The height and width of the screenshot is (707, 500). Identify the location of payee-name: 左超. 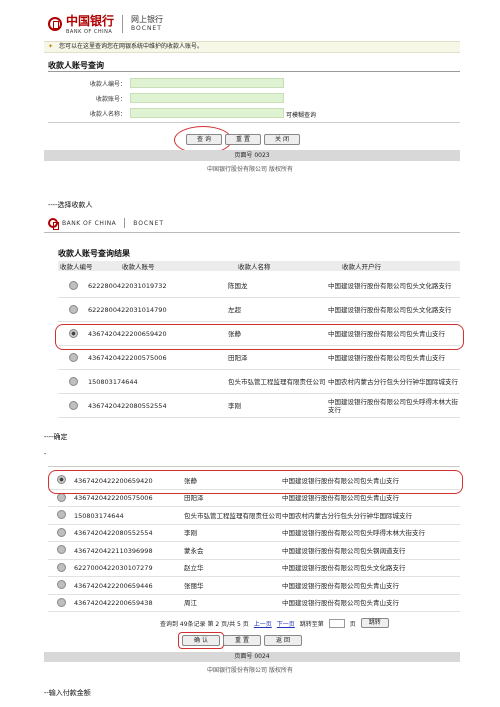
(234, 310).